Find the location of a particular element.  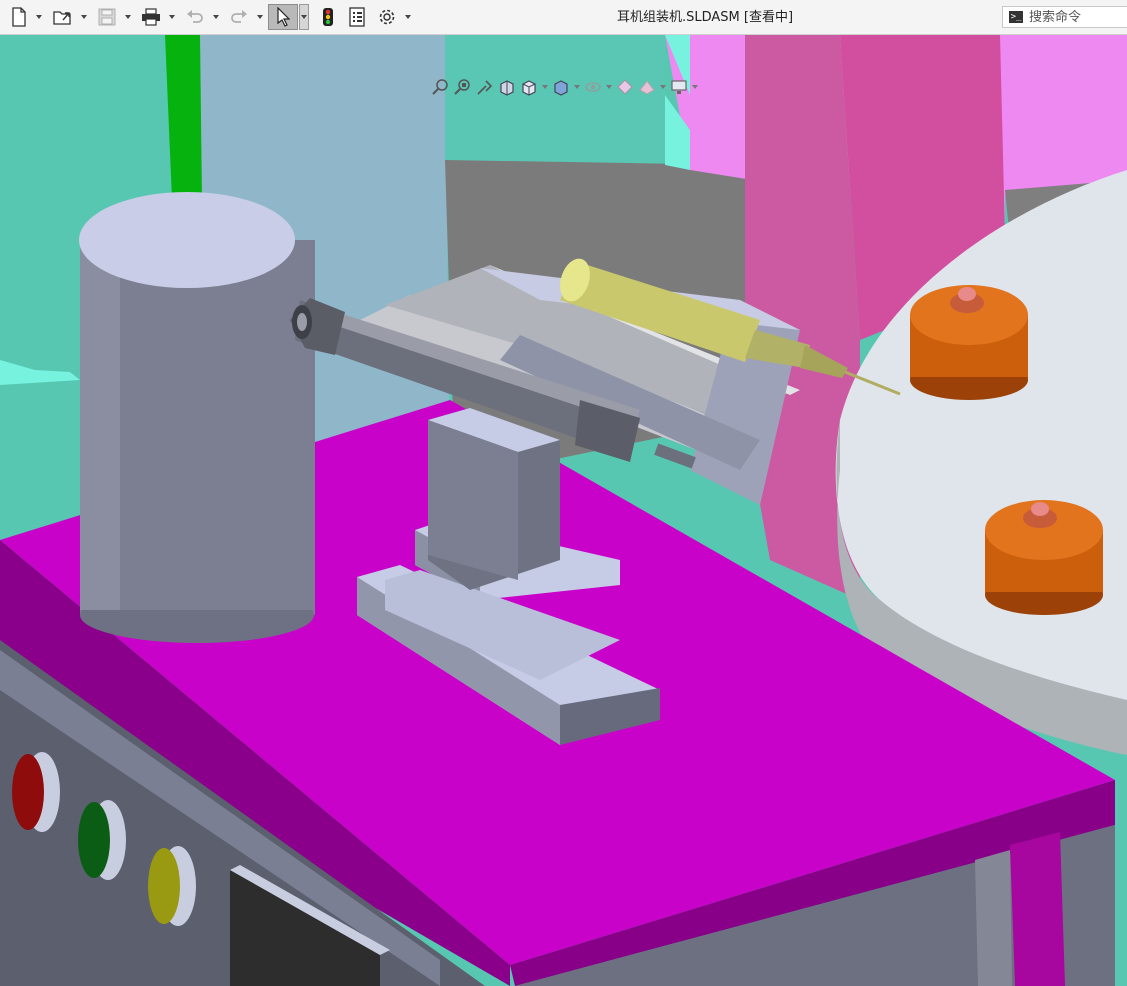

section-view-button is located at coordinates (507, 87).